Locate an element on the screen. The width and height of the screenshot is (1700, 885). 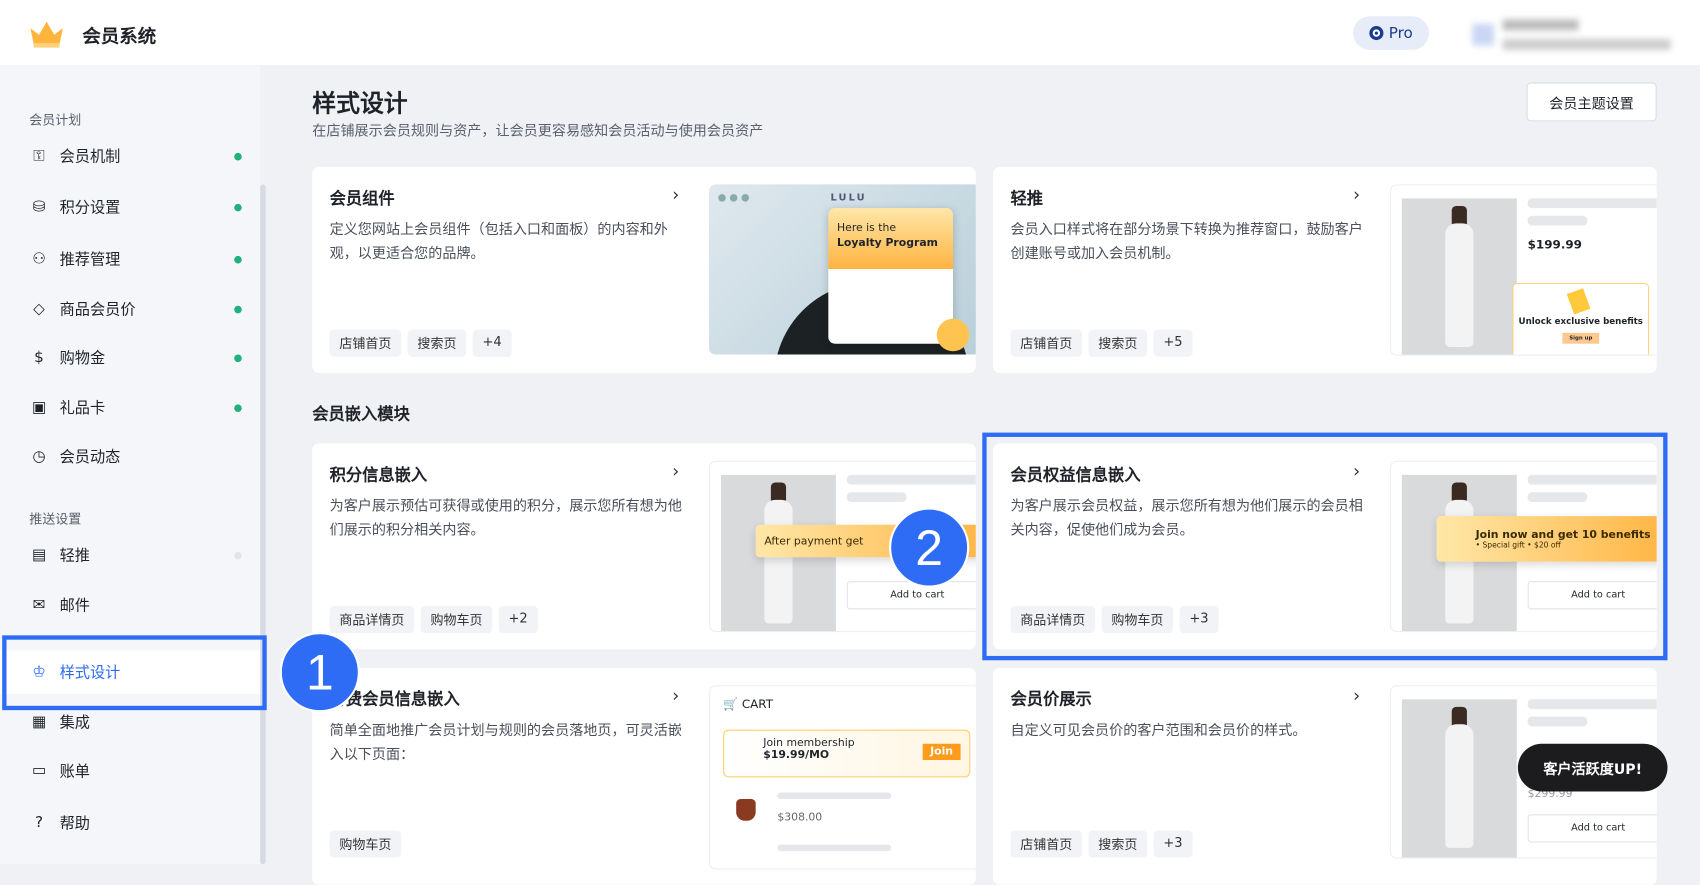
preview-popup: Unlock exclusive benefits is located at coordinates (1580, 321).